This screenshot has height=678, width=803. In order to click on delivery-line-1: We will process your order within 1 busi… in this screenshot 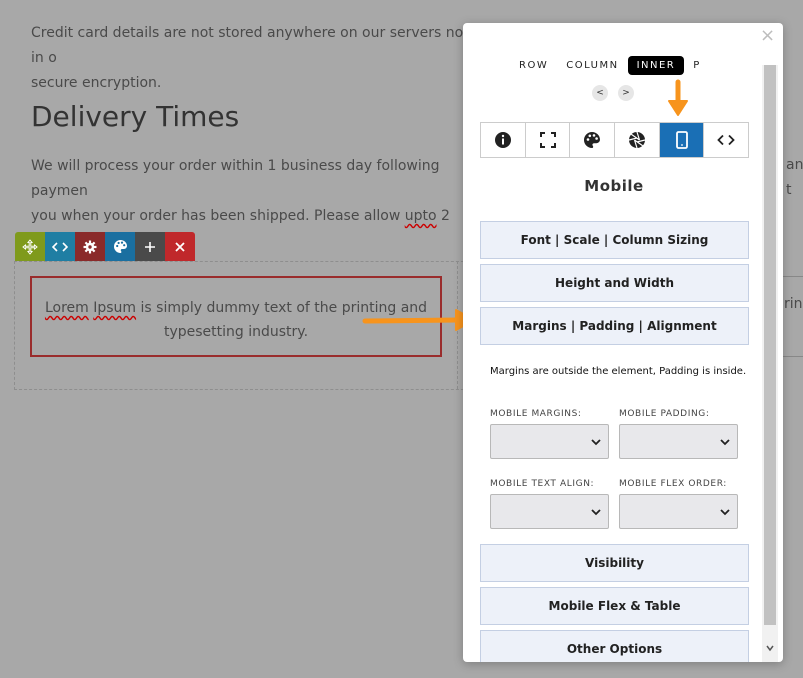, I will do `click(235, 178)`.